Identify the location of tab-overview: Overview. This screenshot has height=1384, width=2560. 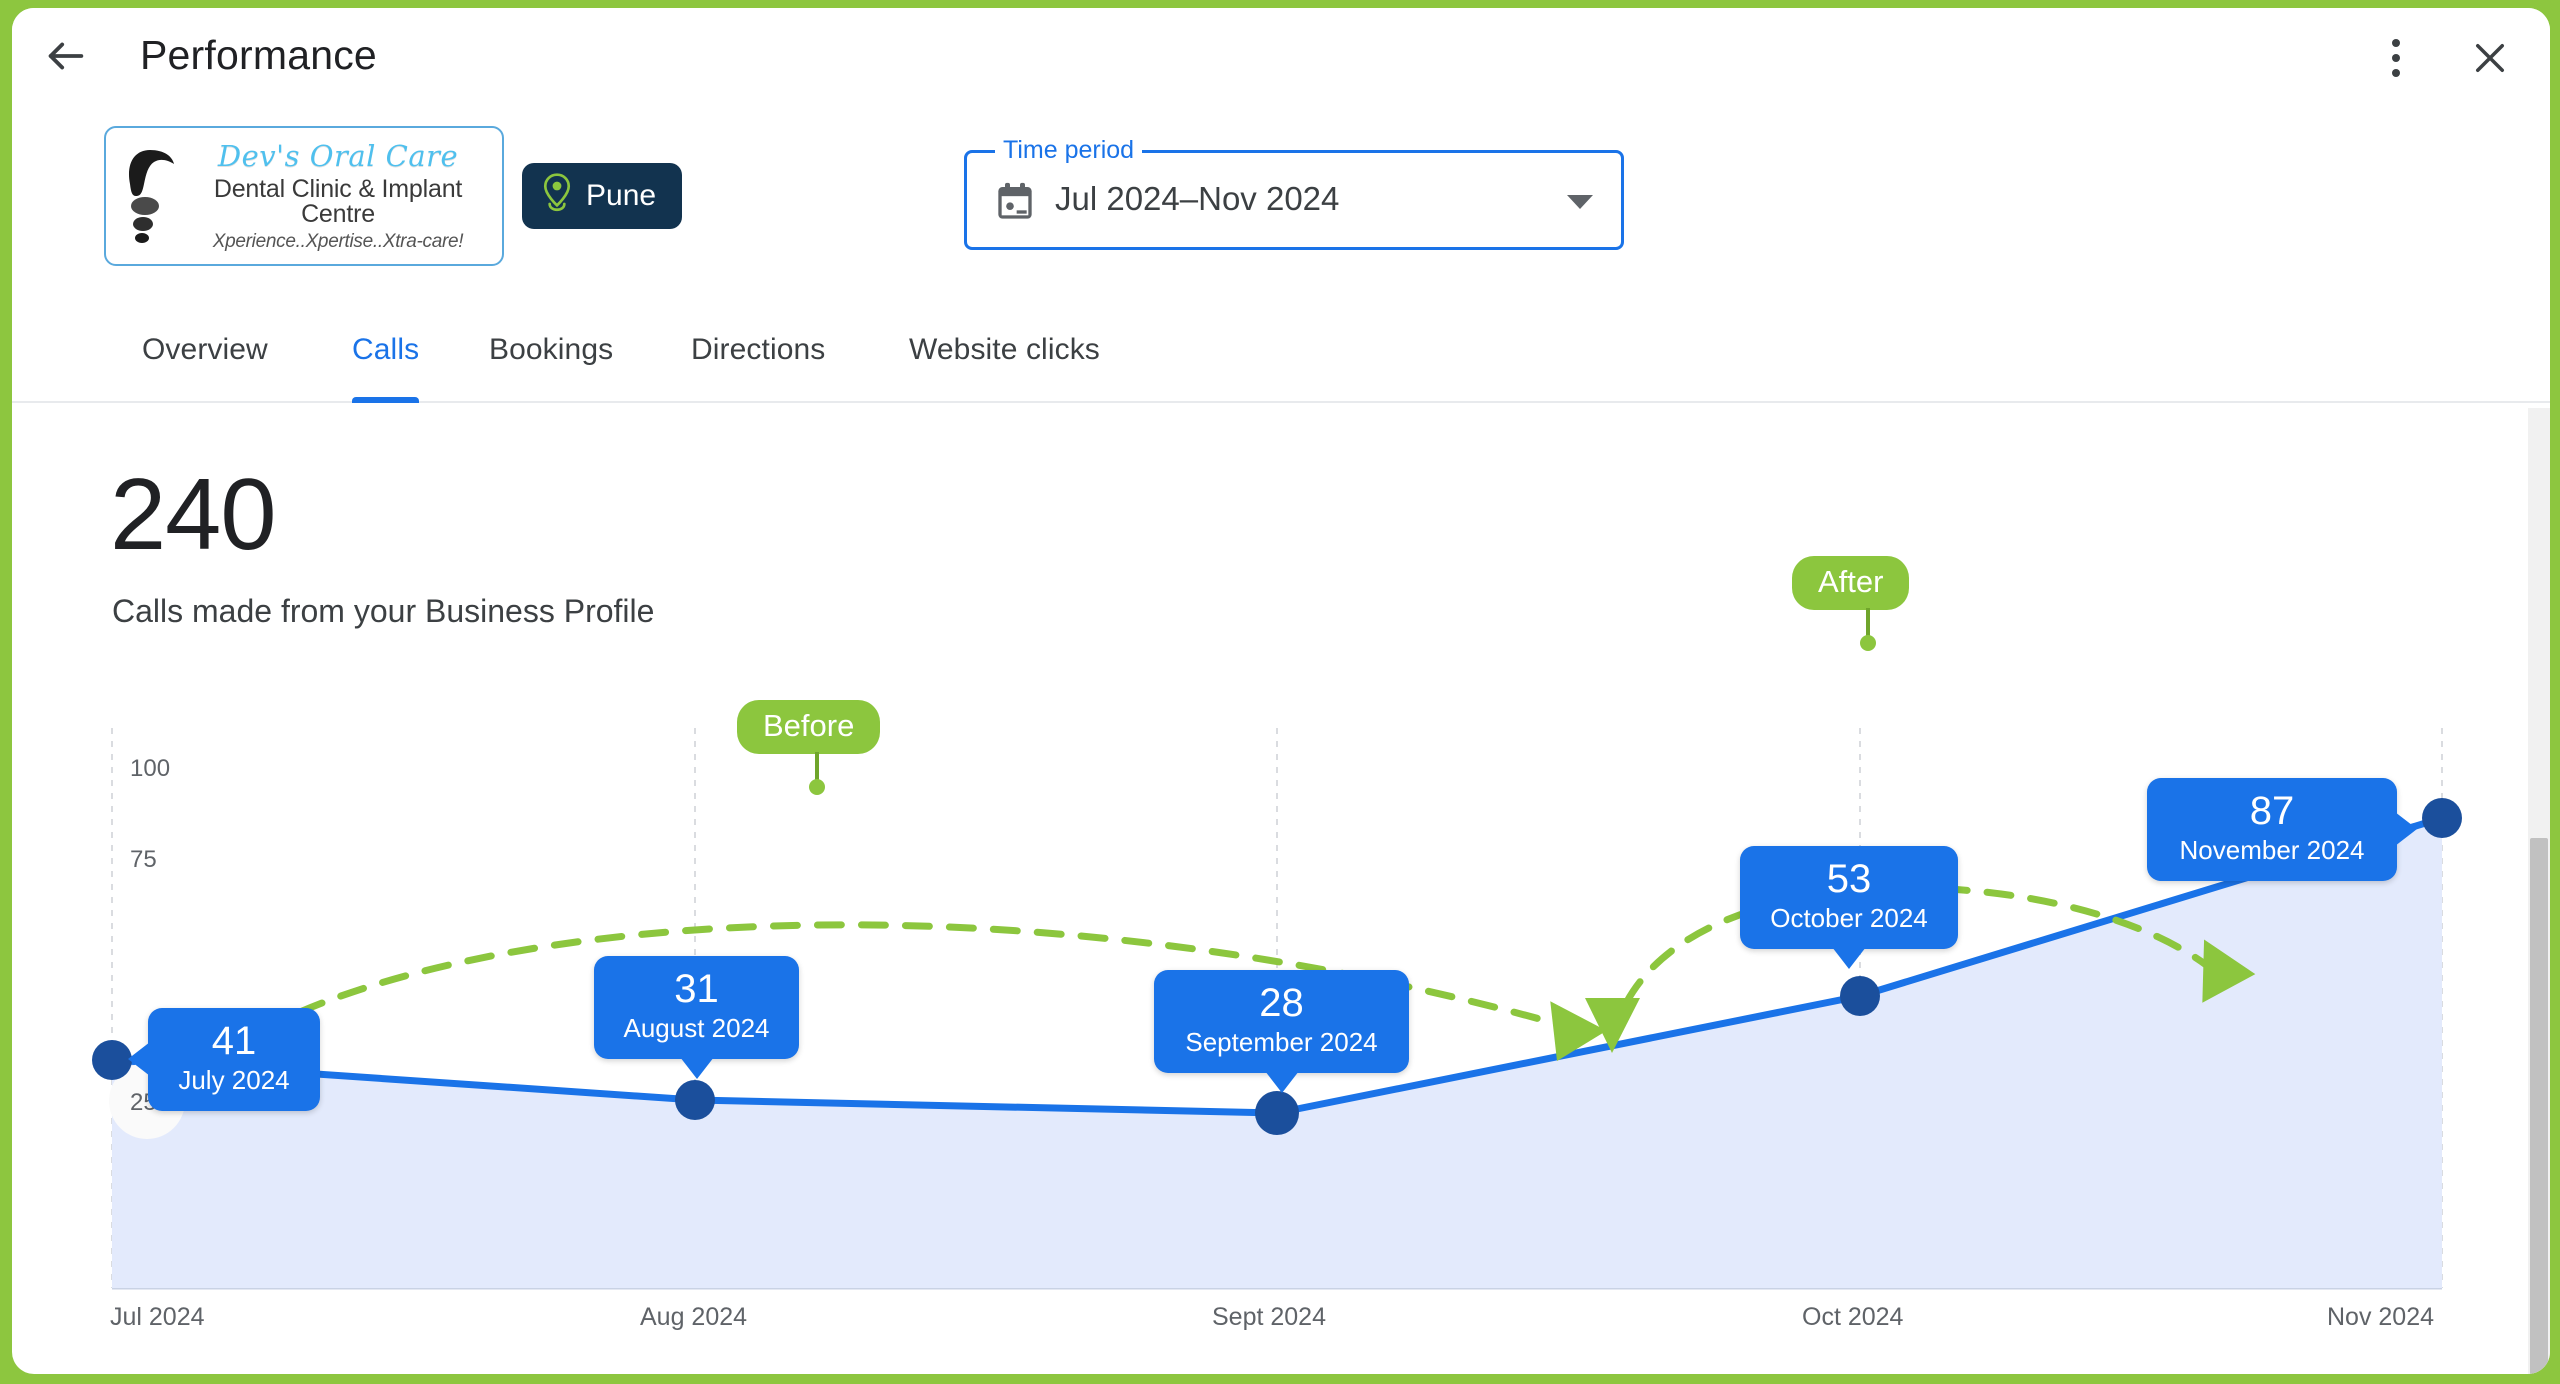
(205, 361).